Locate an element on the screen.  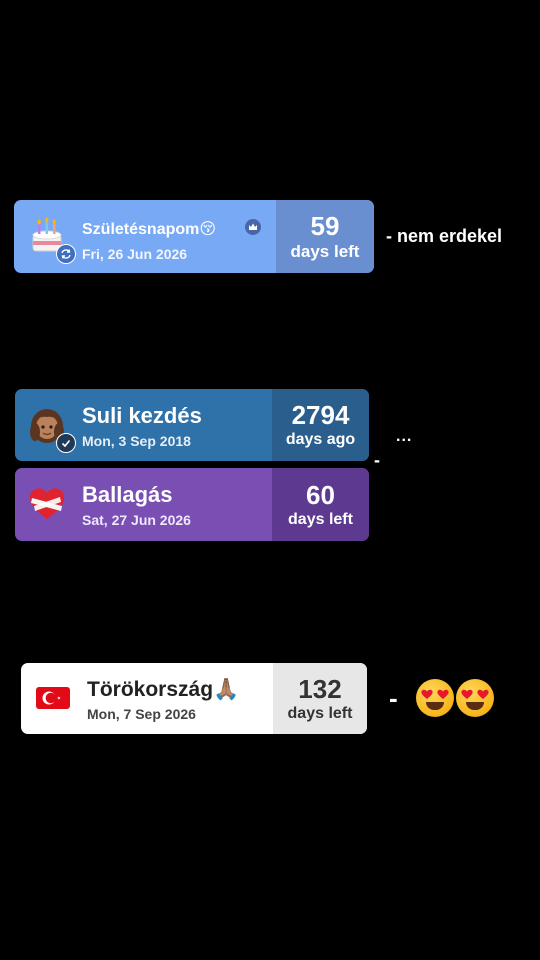
card-date: Mon, 3 Sep 2018 is located at coordinates (136, 441).